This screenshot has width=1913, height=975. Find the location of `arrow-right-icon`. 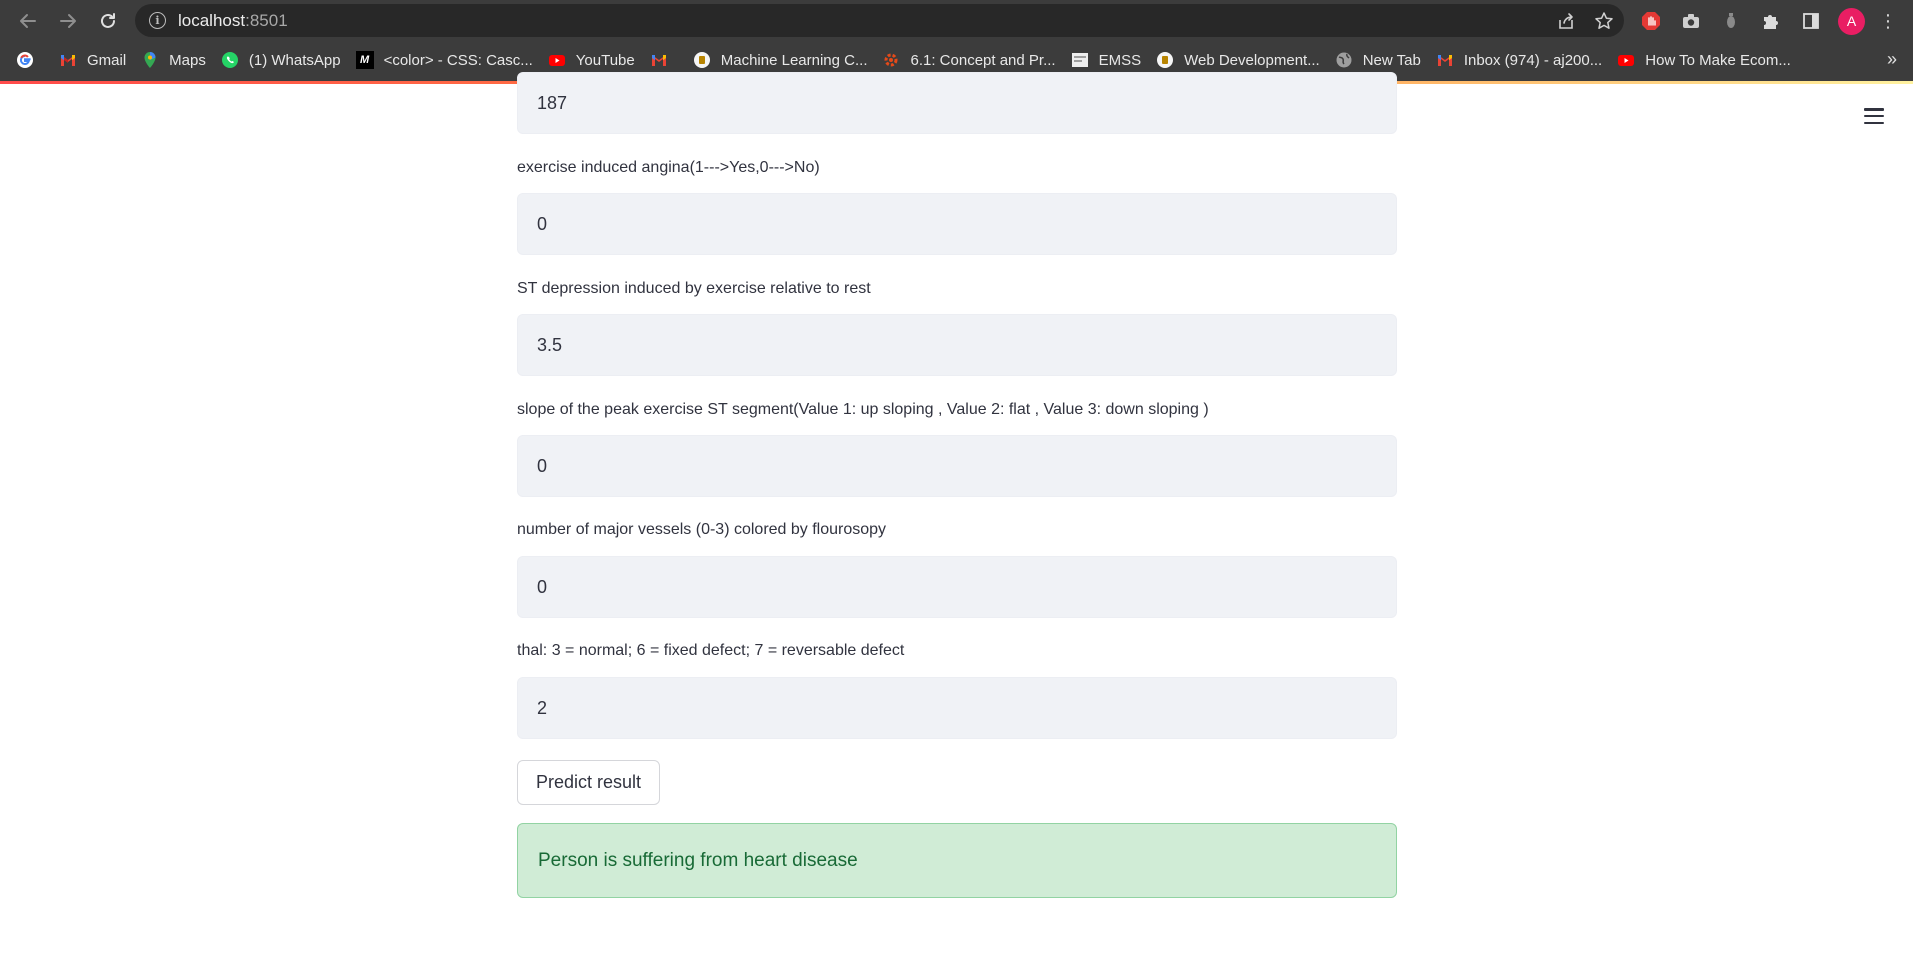

arrow-right-icon is located at coordinates (68, 20).